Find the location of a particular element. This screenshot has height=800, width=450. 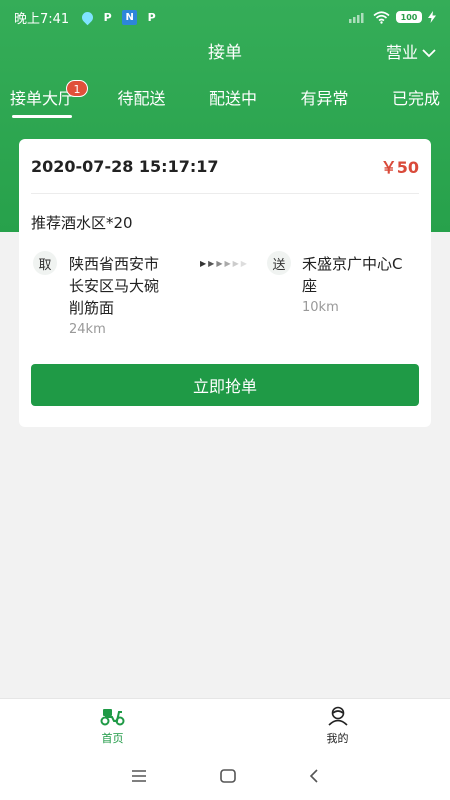

pickup-address: 陕西省西安市 长安区马大碗 削筋面 is located at coordinates (114, 286).